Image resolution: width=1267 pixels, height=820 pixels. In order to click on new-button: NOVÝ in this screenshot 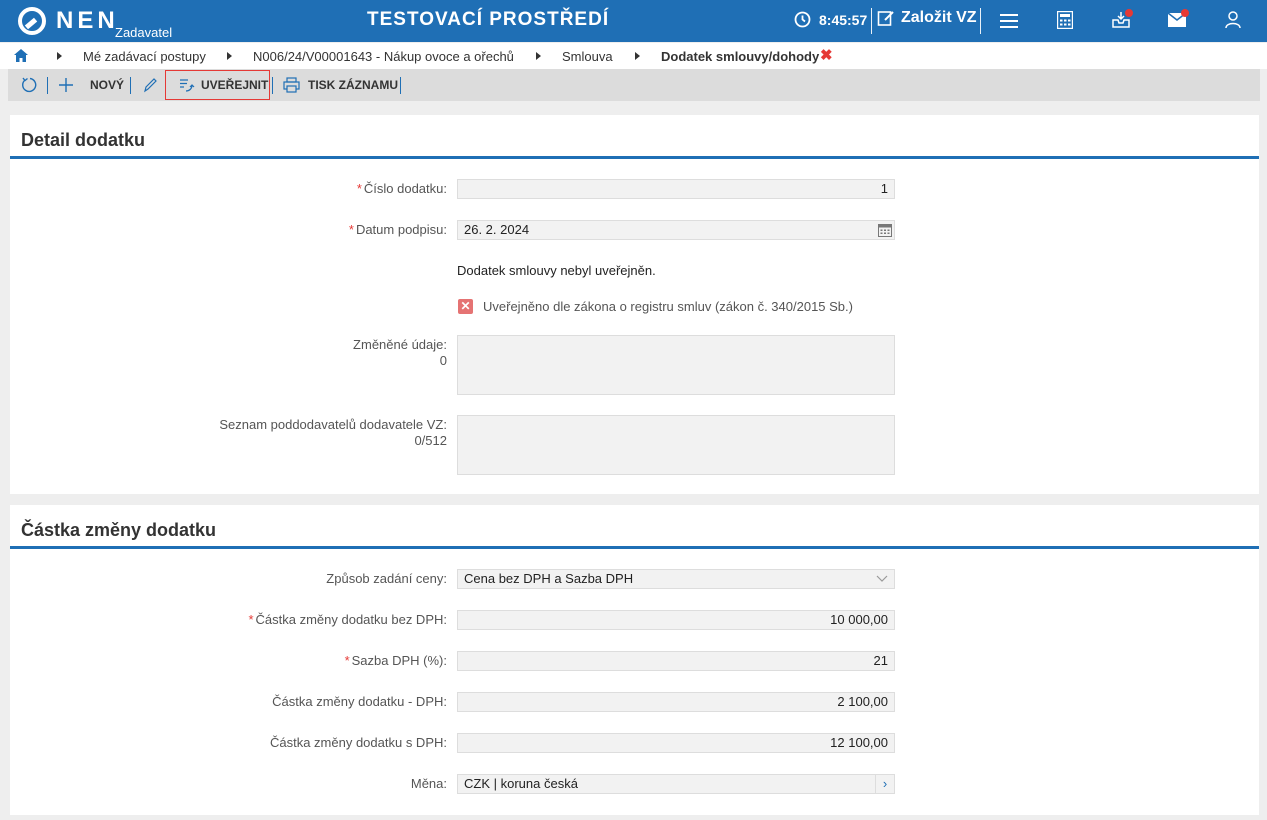, I will do `click(91, 85)`.